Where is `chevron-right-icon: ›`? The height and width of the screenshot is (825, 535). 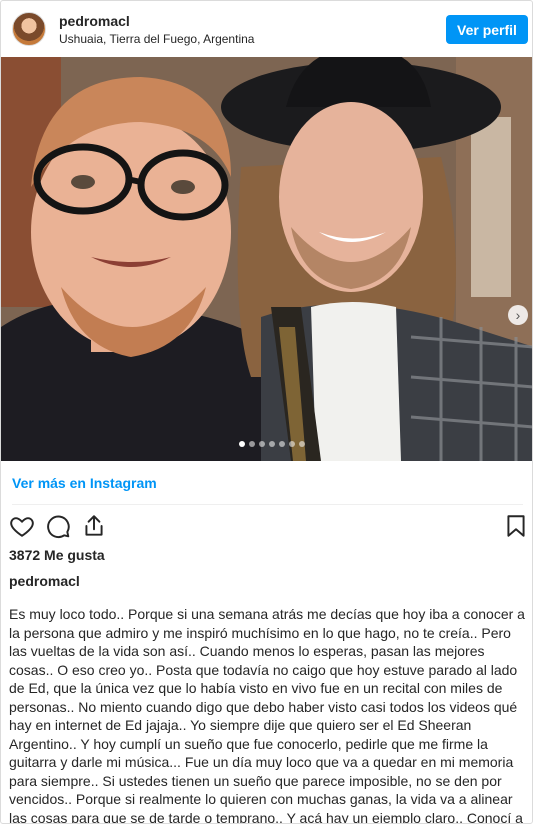
chevron-right-icon: › is located at coordinates (518, 315).